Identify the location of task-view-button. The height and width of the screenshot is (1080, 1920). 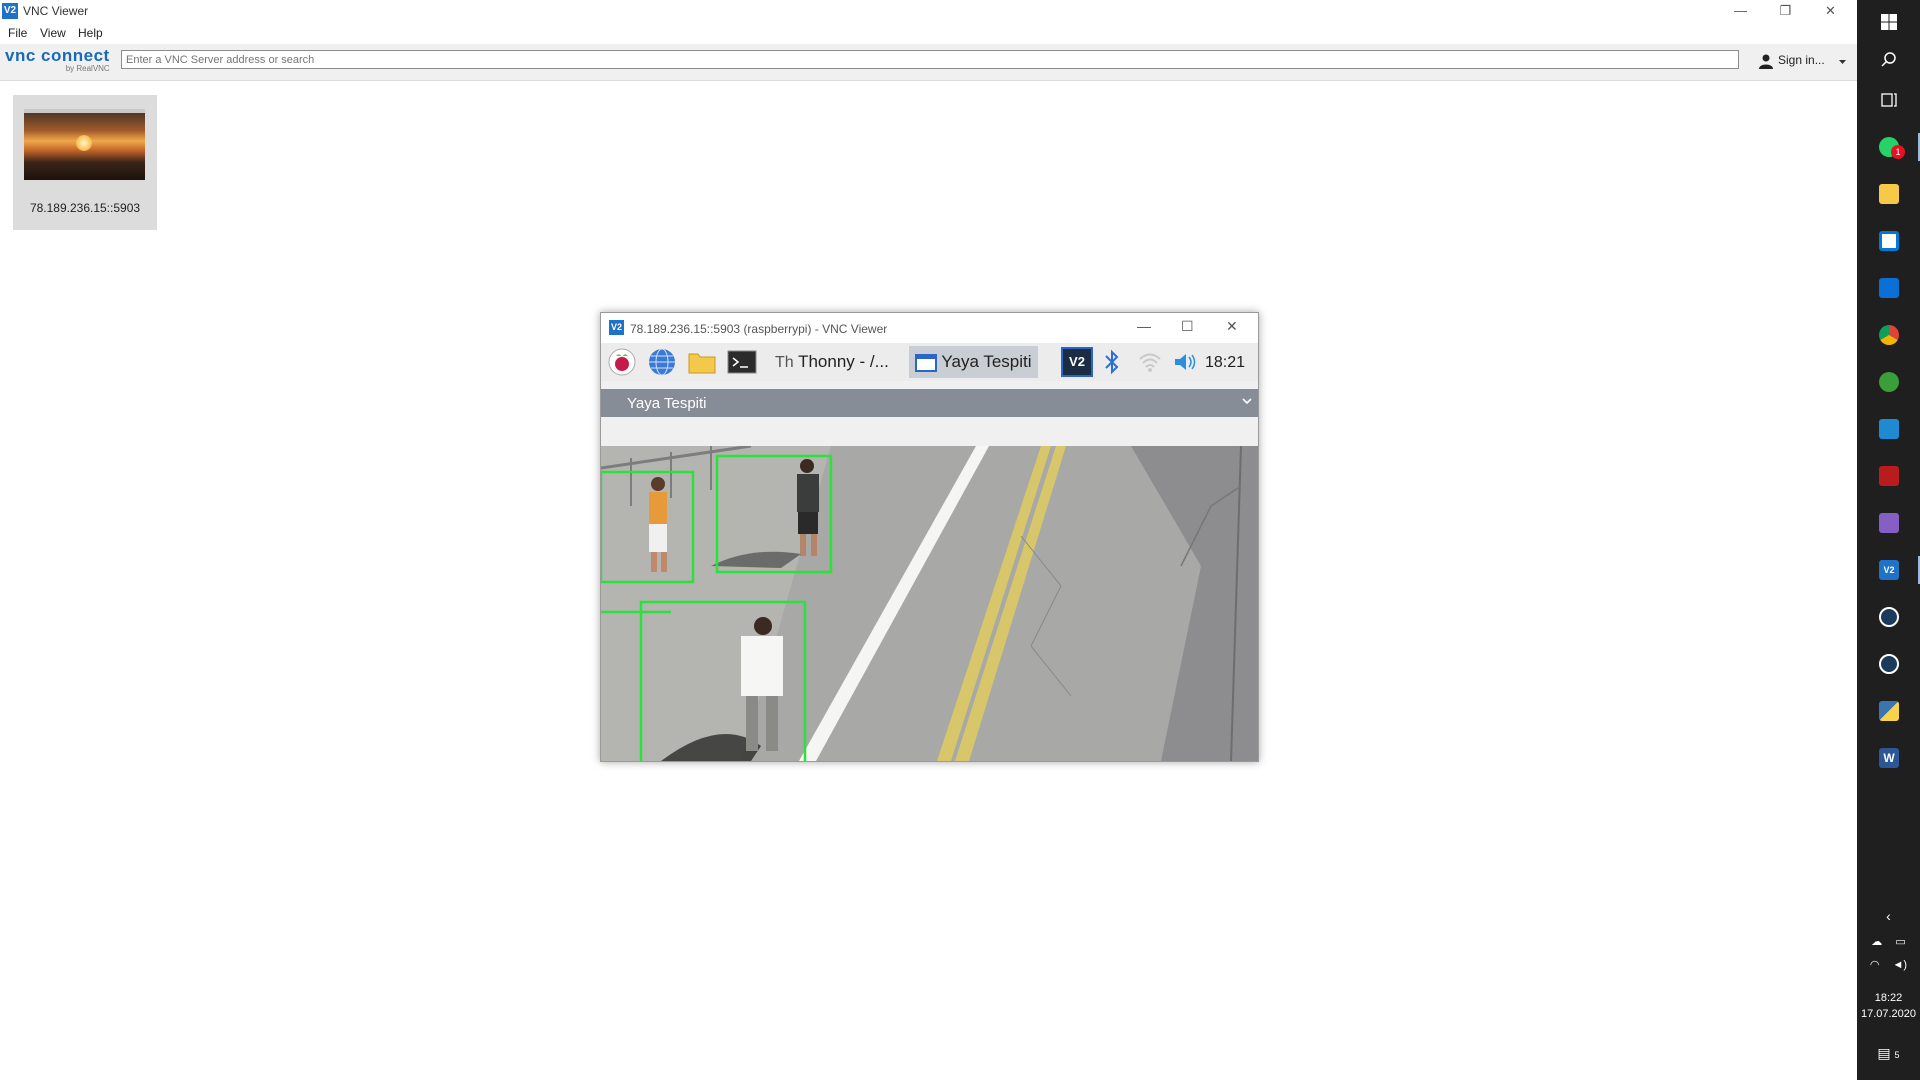
(1888, 100).